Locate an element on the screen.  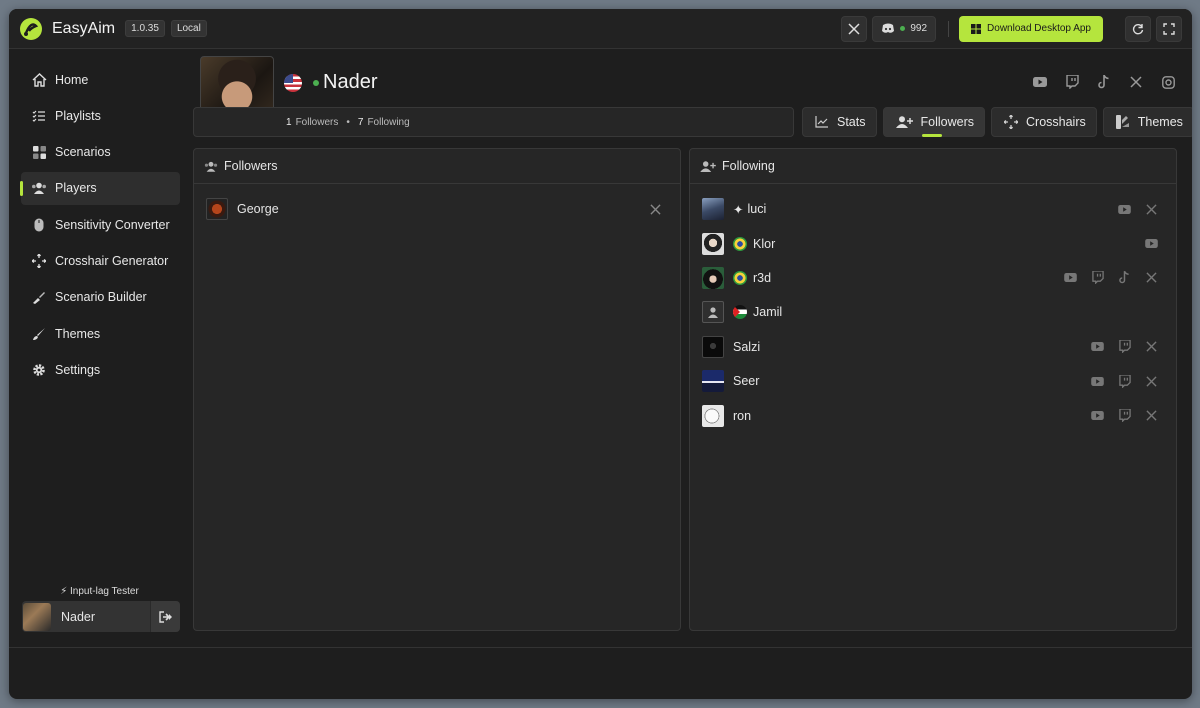
following-name: Salzi is located at coordinates (746, 347).